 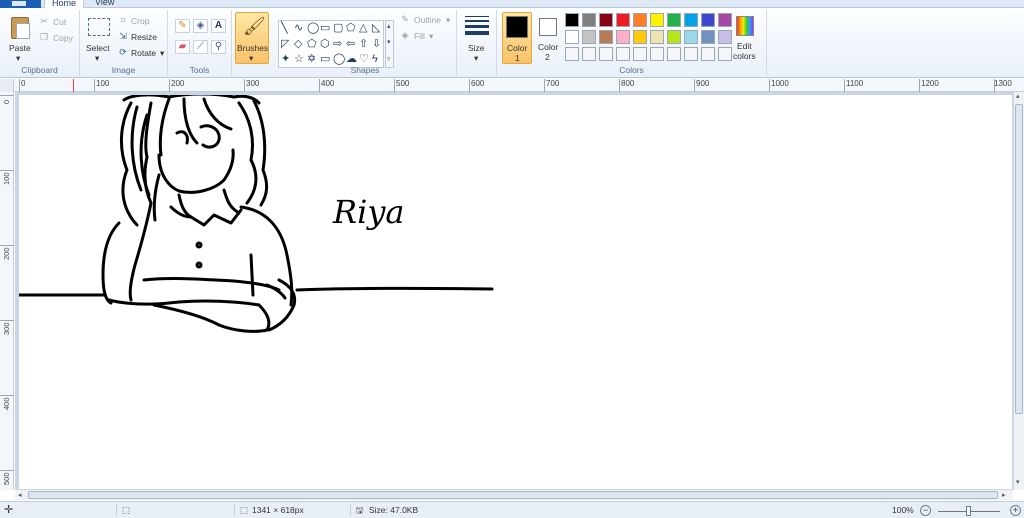 I want to click on ruler-label: 1300, so click(x=1003, y=83).